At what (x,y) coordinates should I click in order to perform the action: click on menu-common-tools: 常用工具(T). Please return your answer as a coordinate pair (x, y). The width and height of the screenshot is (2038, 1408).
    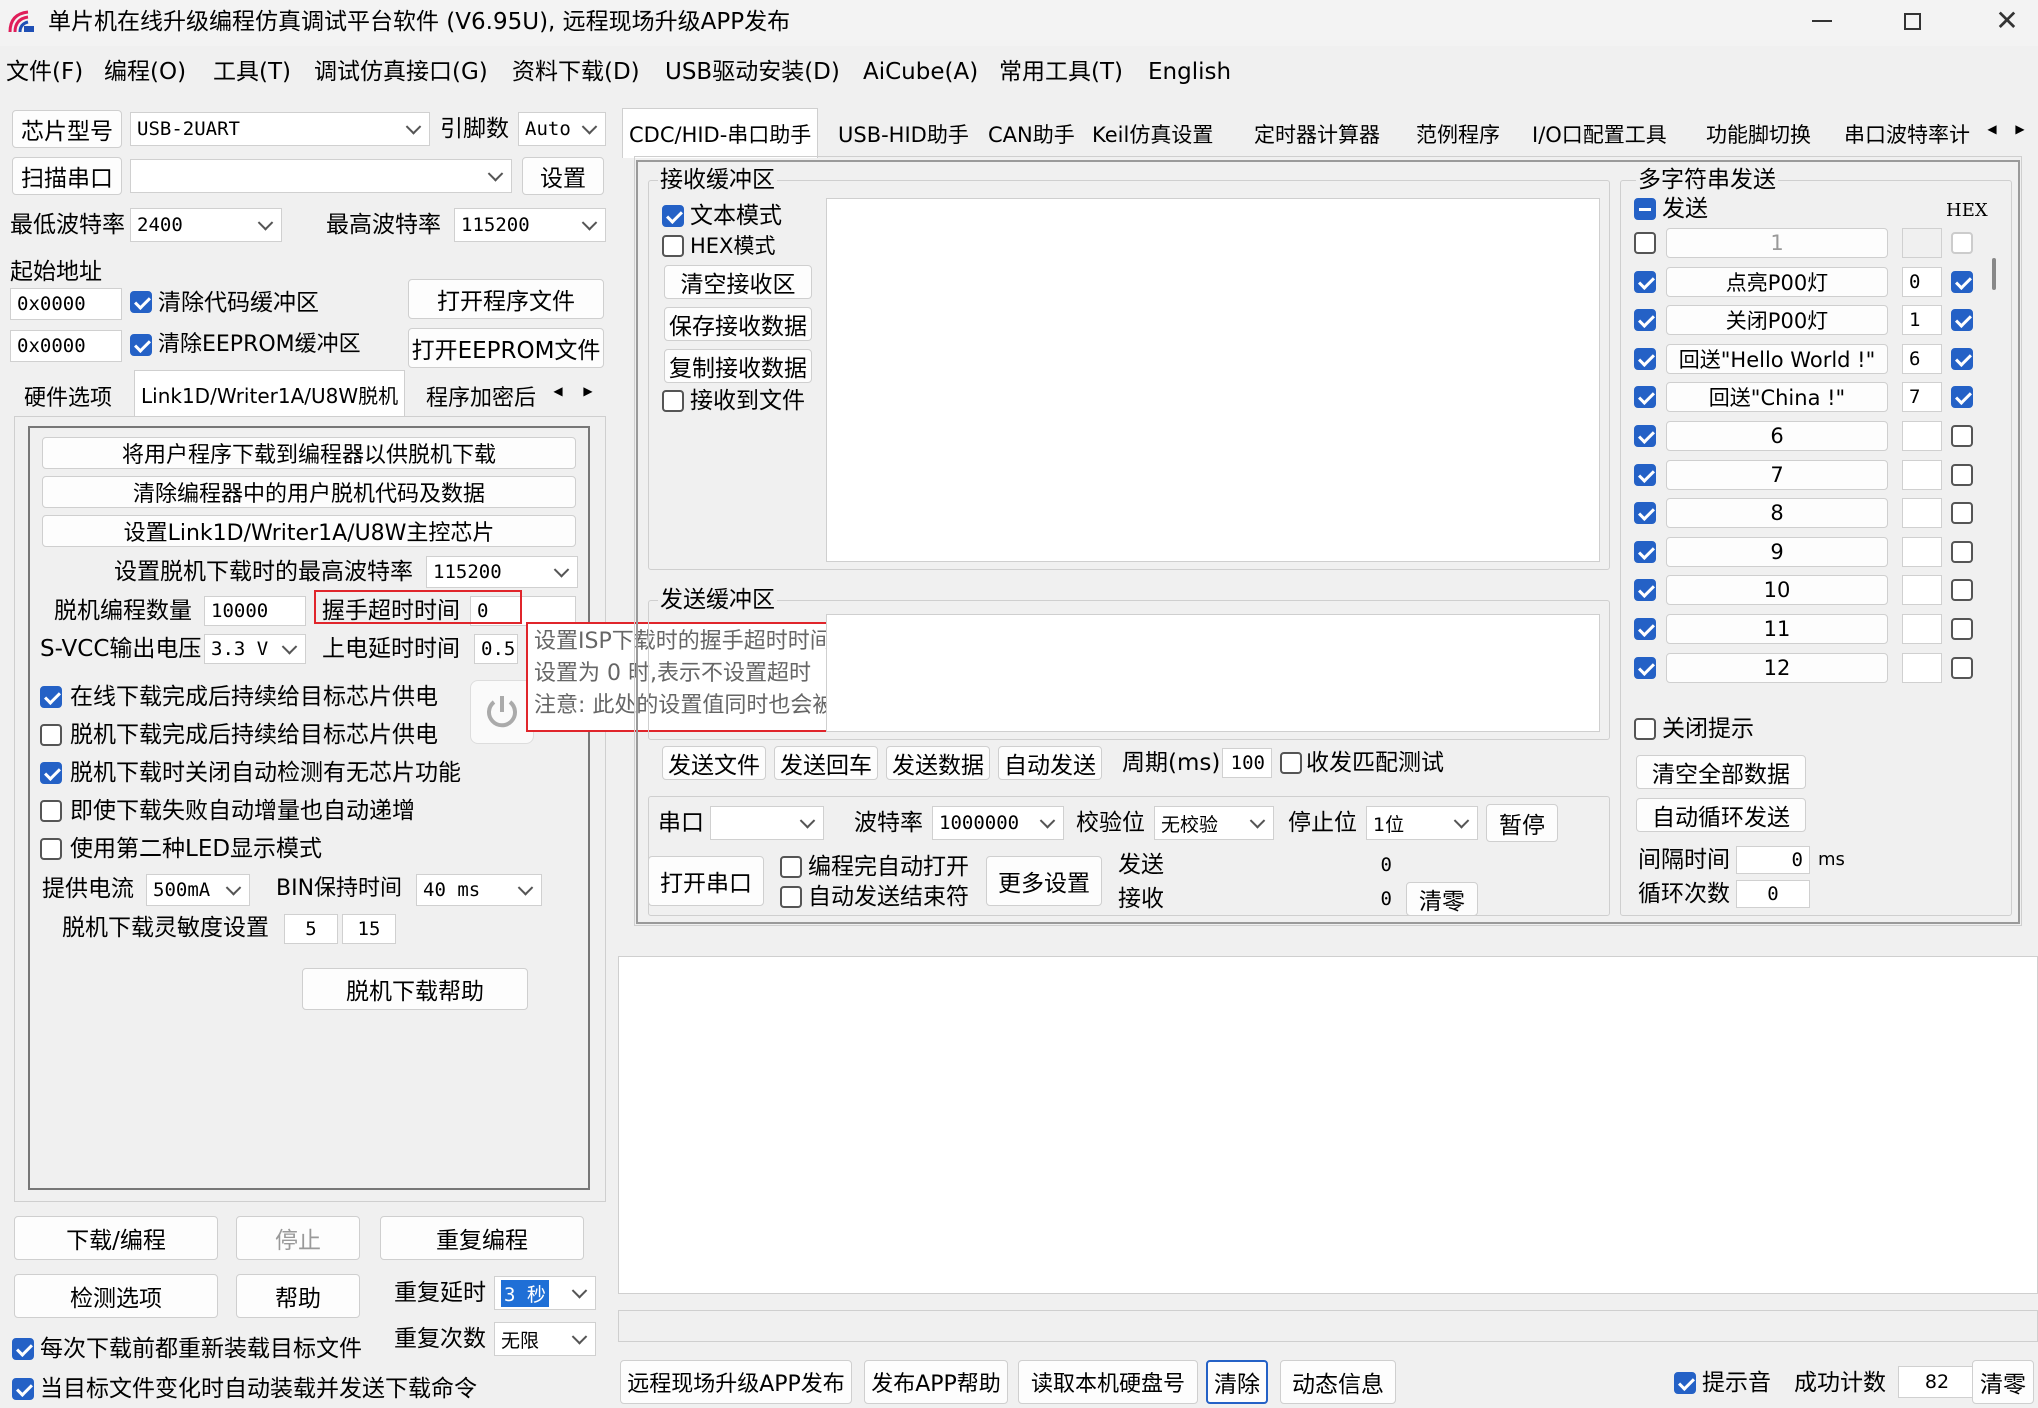
    Looking at the image, I should click on (1061, 72).